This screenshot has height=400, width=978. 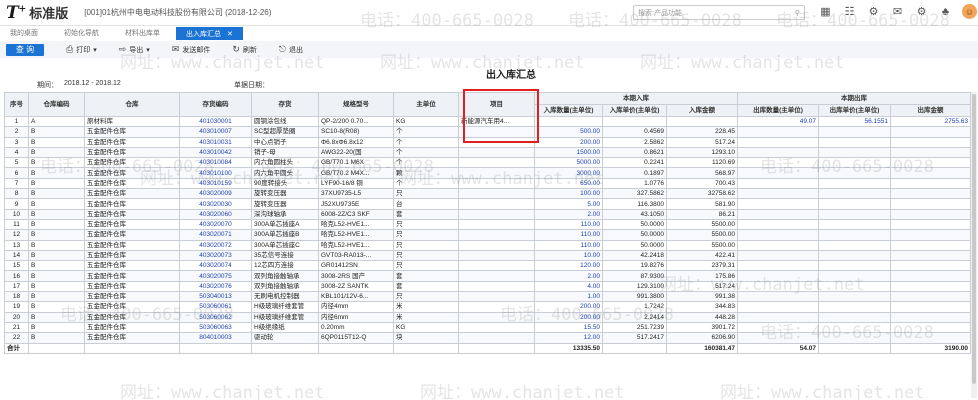 What do you see at coordinates (142, 33) in the screenshot?
I see `tab-material-outbound: 材料出库单` at bounding box center [142, 33].